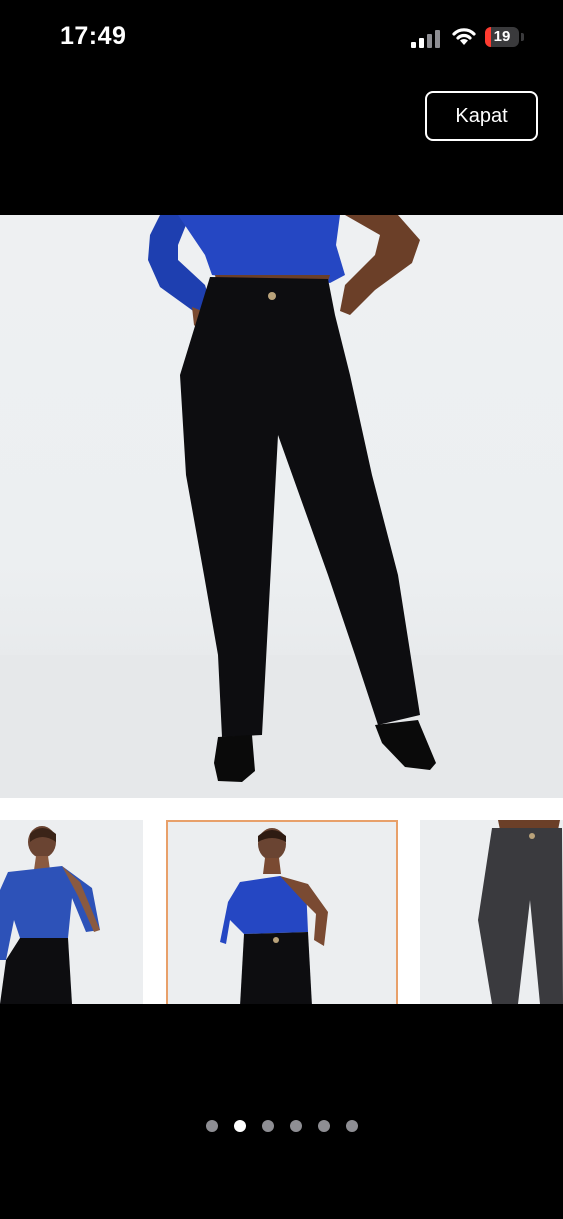  Describe the element at coordinates (425, 39) in the screenshot. I see `cellular-signal-icon` at that location.